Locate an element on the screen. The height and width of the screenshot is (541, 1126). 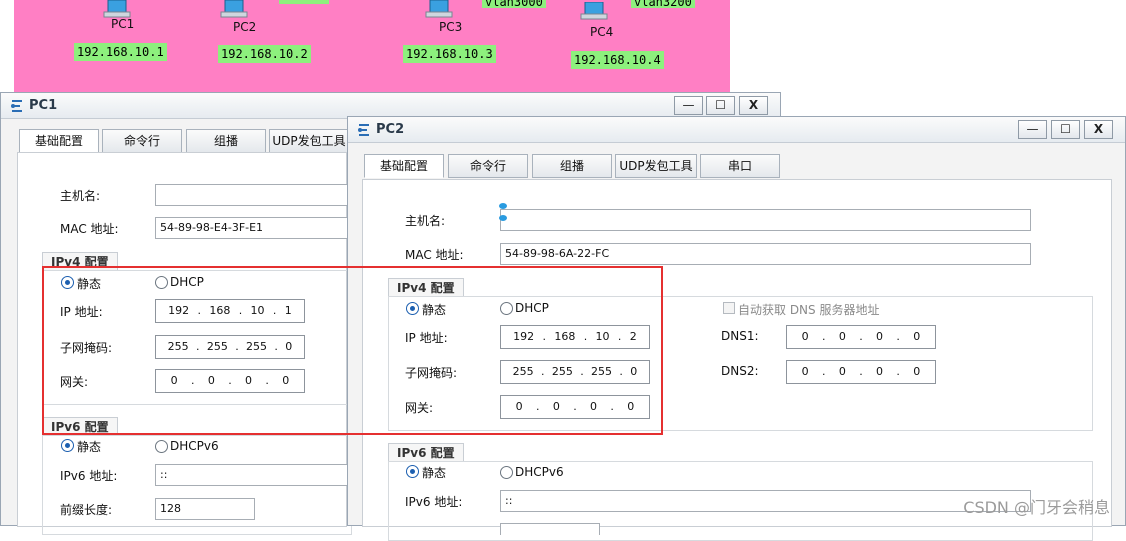
pc2-vlan-tag-partial is located at coordinates (304, 2).